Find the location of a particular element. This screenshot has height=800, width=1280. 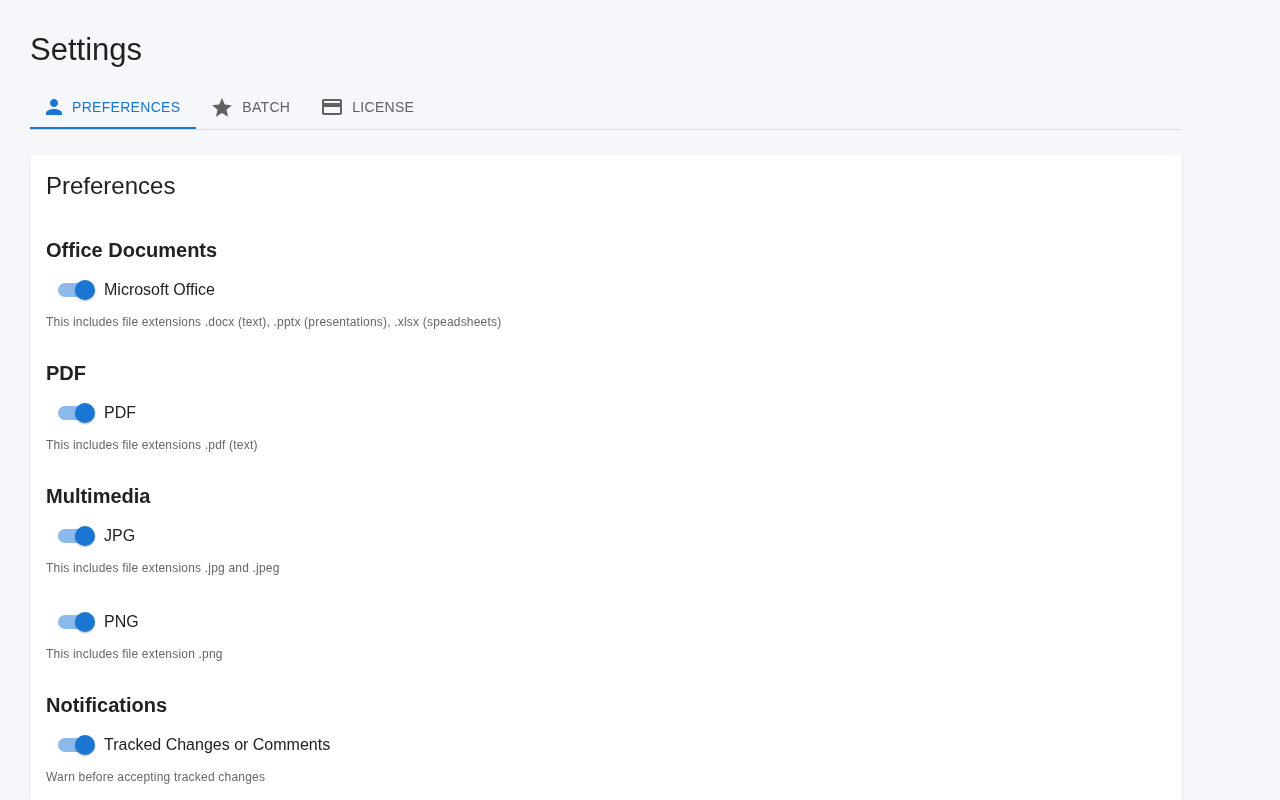

section-heading: PDF is located at coordinates (66, 373).